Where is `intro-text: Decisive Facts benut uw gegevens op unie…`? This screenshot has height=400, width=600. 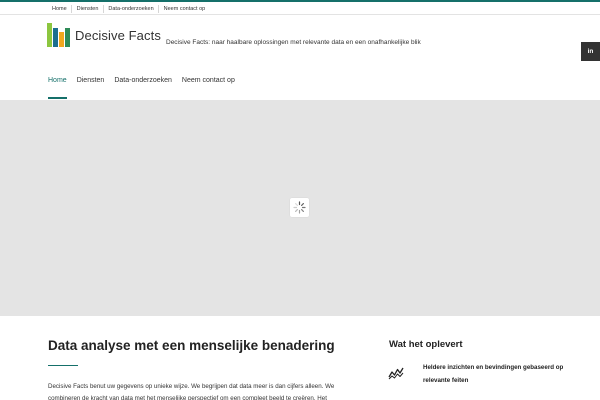
intro-text: Decisive Facts benut uw gegevens op unie… is located at coordinates (191, 391).